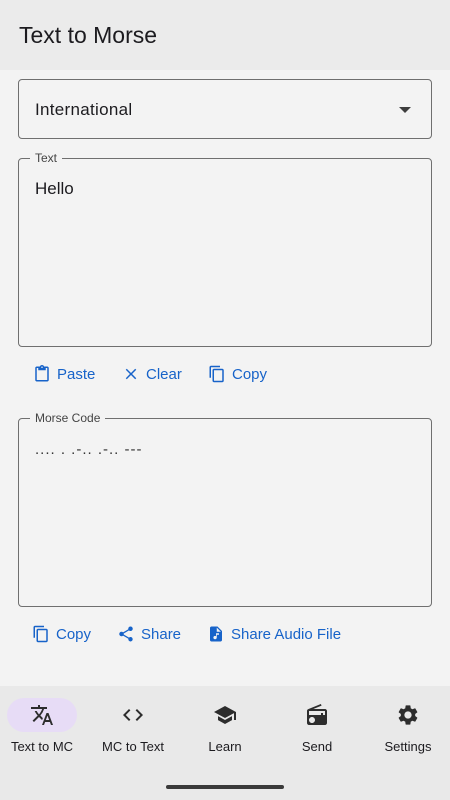  I want to click on nav-item-text-to-mc: Text to MC, so click(43, 729).